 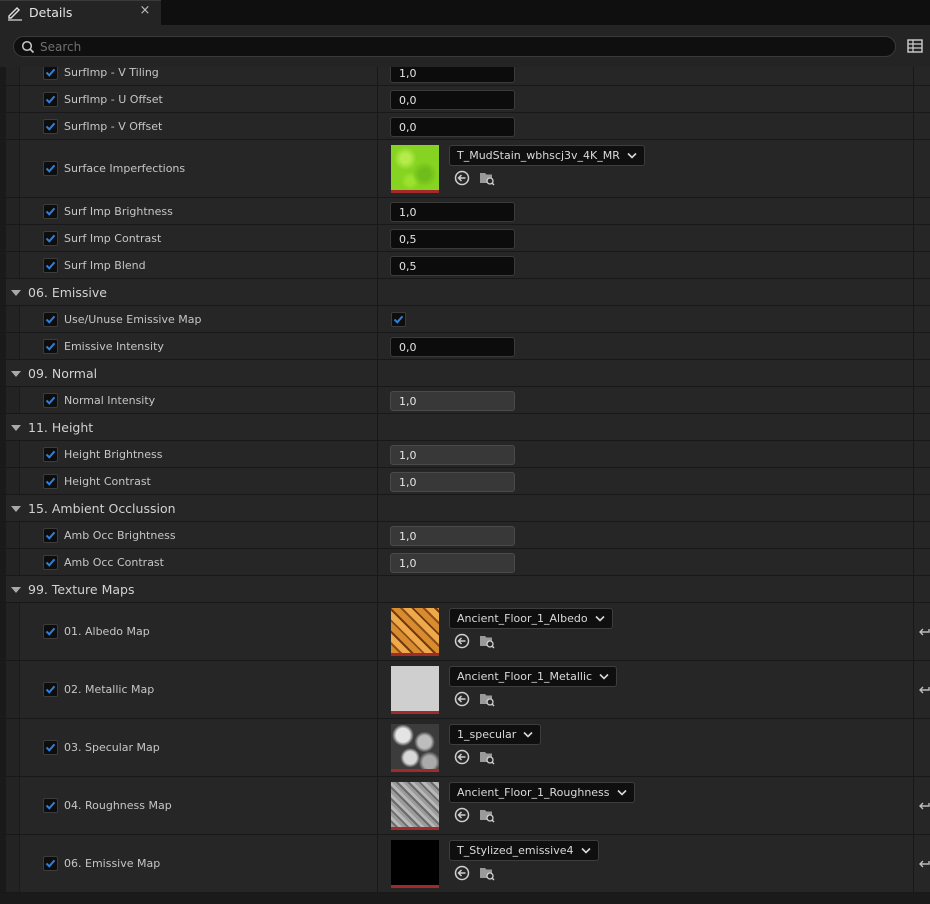 What do you see at coordinates (145, 11) in the screenshot?
I see `close-icon: ×` at bounding box center [145, 11].